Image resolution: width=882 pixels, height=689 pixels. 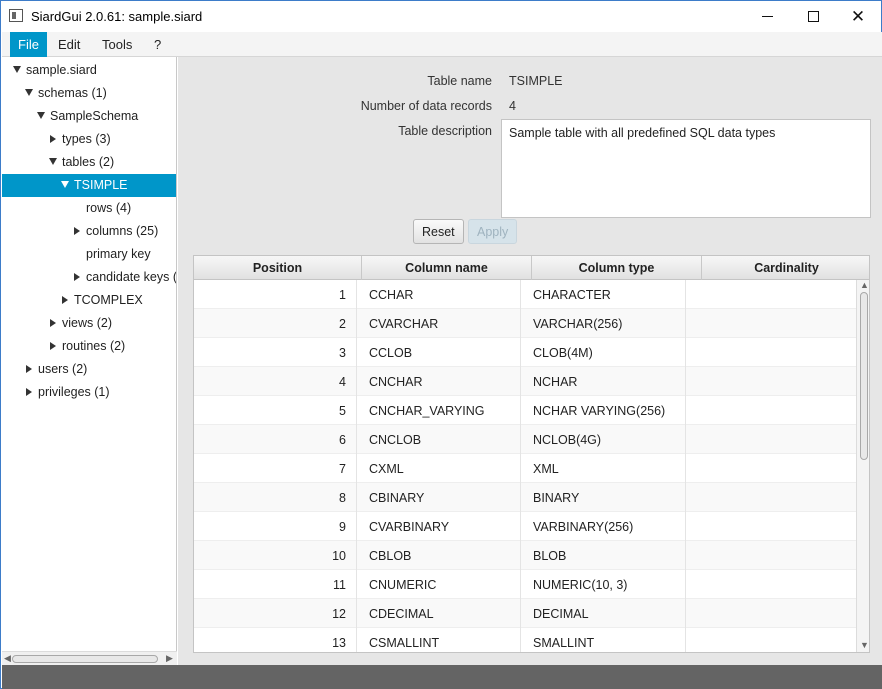 I want to click on table-row: 10 CBLOB BLOB, so click(x=525, y=555).